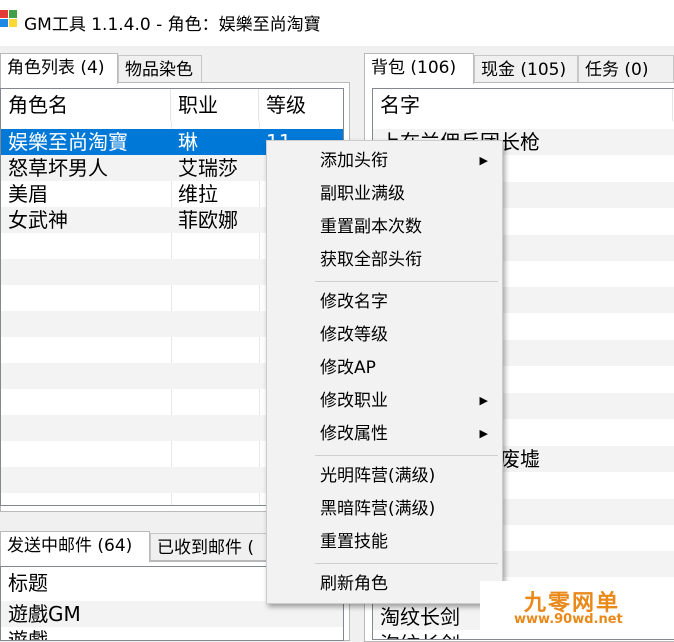 The height and width of the screenshot is (642, 674). Describe the element at coordinates (58, 168) in the screenshot. I see `cell-name: 怒草坏男人` at that location.